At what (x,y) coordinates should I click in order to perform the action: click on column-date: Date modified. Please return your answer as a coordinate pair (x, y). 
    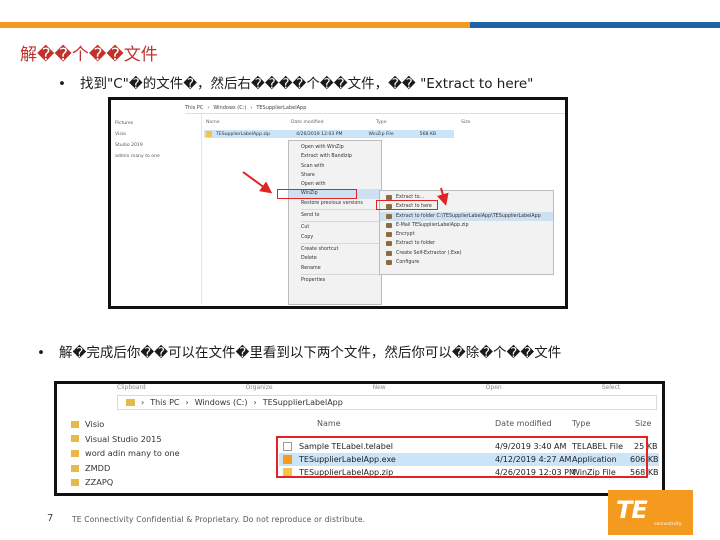
    Looking at the image, I should click on (523, 423).